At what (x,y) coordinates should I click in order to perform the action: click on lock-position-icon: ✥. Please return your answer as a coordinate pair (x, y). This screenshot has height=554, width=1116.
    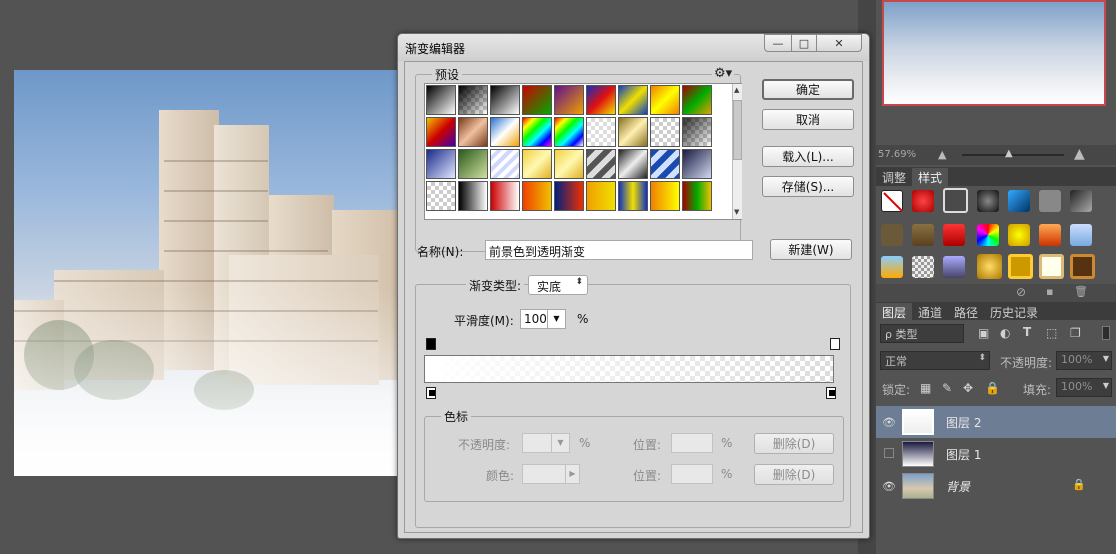
    Looking at the image, I should click on (968, 388).